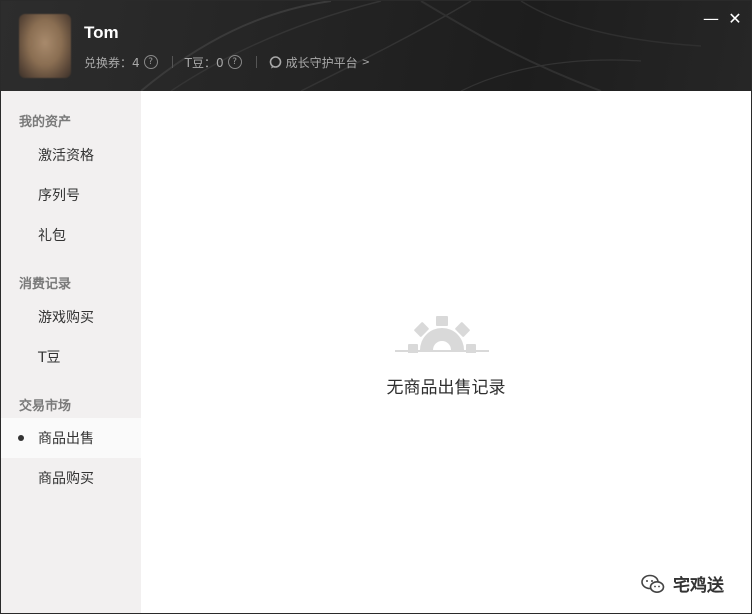 This screenshot has width=752, height=614. I want to click on sidebar-item-gift: 礼包, so click(71, 235).